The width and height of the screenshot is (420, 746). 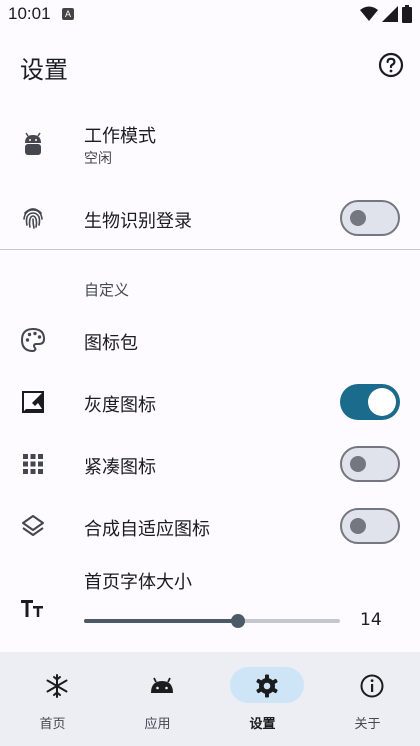 What do you see at coordinates (111, 343) in the screenshot?
I see `icon-pack-label: 图标包` at bounding box center [111, 343].